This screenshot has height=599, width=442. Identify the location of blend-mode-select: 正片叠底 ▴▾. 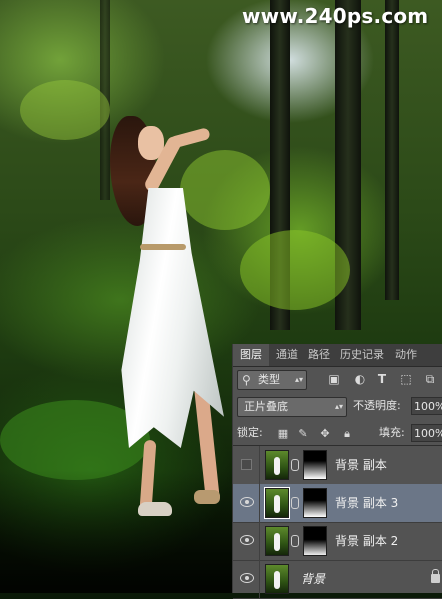
(292, 407).